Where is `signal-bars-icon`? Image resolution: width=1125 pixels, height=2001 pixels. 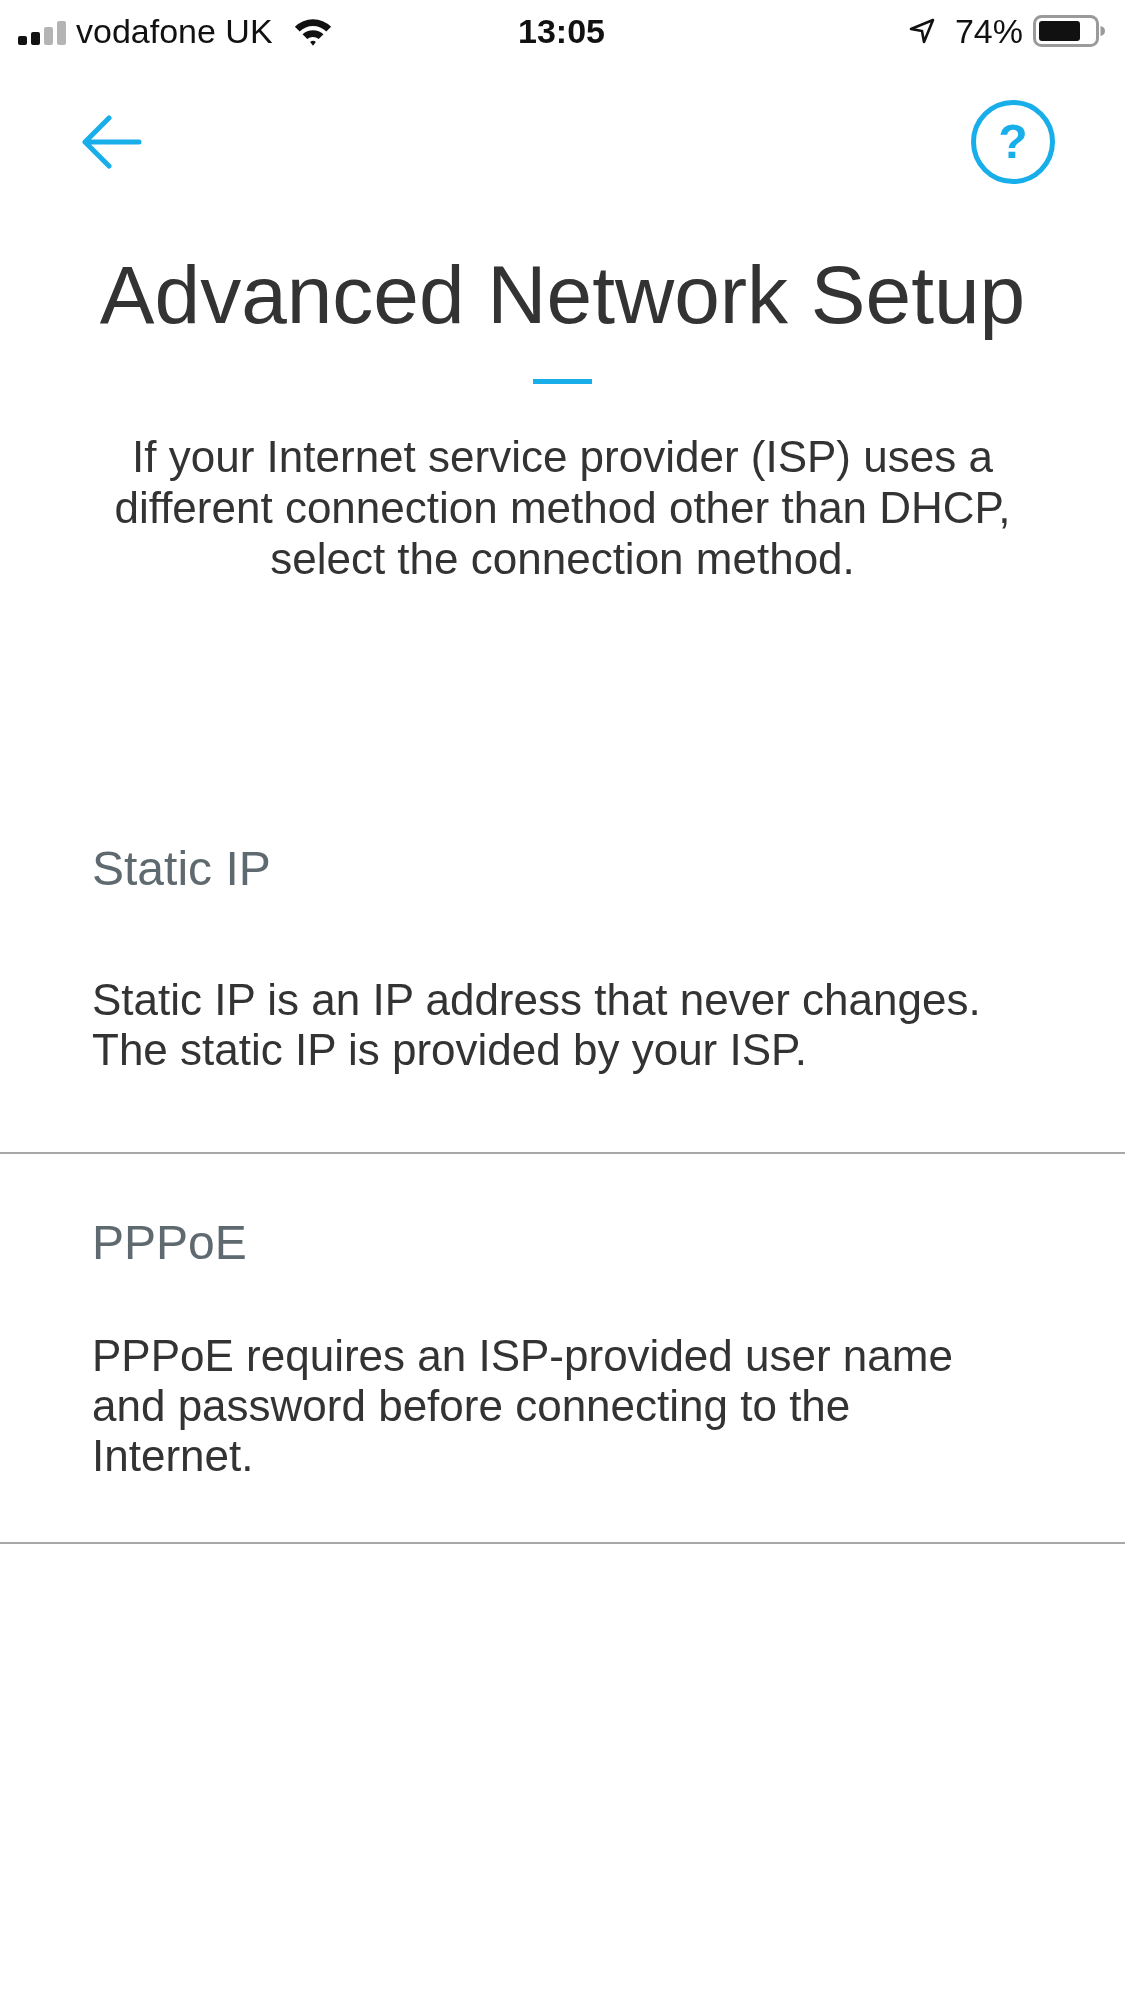 signal-bars-icon is located at coordinates (42, 33).